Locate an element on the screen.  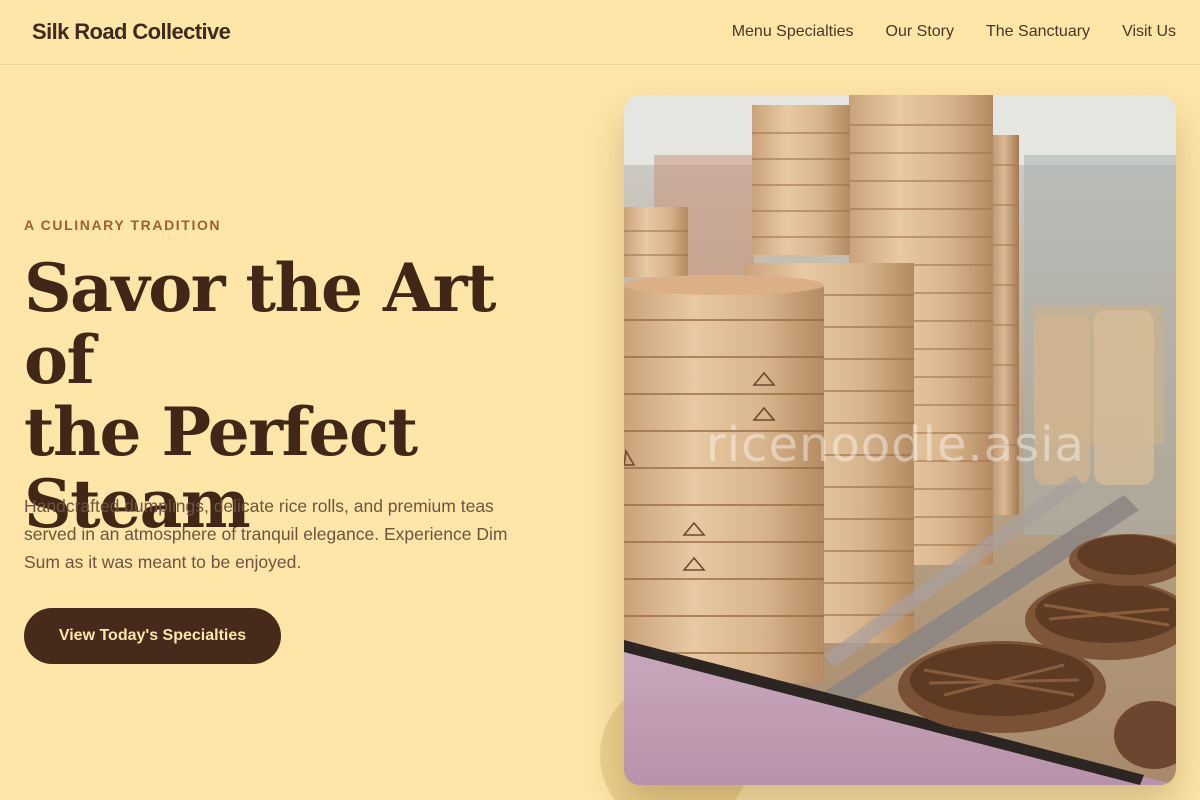
view-specialties-button: View Today's Specialties is located at coordinates (152, 636).